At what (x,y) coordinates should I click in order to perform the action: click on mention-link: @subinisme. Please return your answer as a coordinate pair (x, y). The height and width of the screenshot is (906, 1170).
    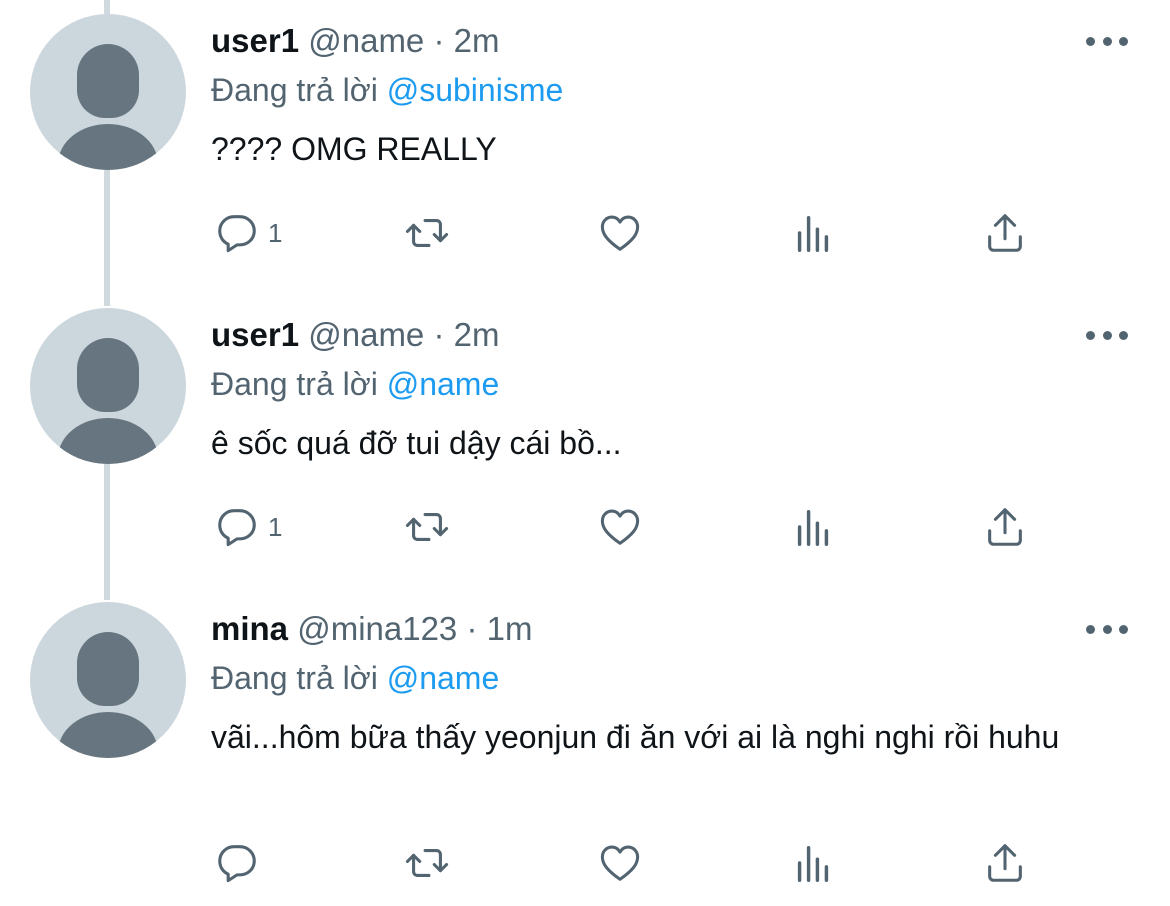
    Looking at the image, I should click on (475, 90).